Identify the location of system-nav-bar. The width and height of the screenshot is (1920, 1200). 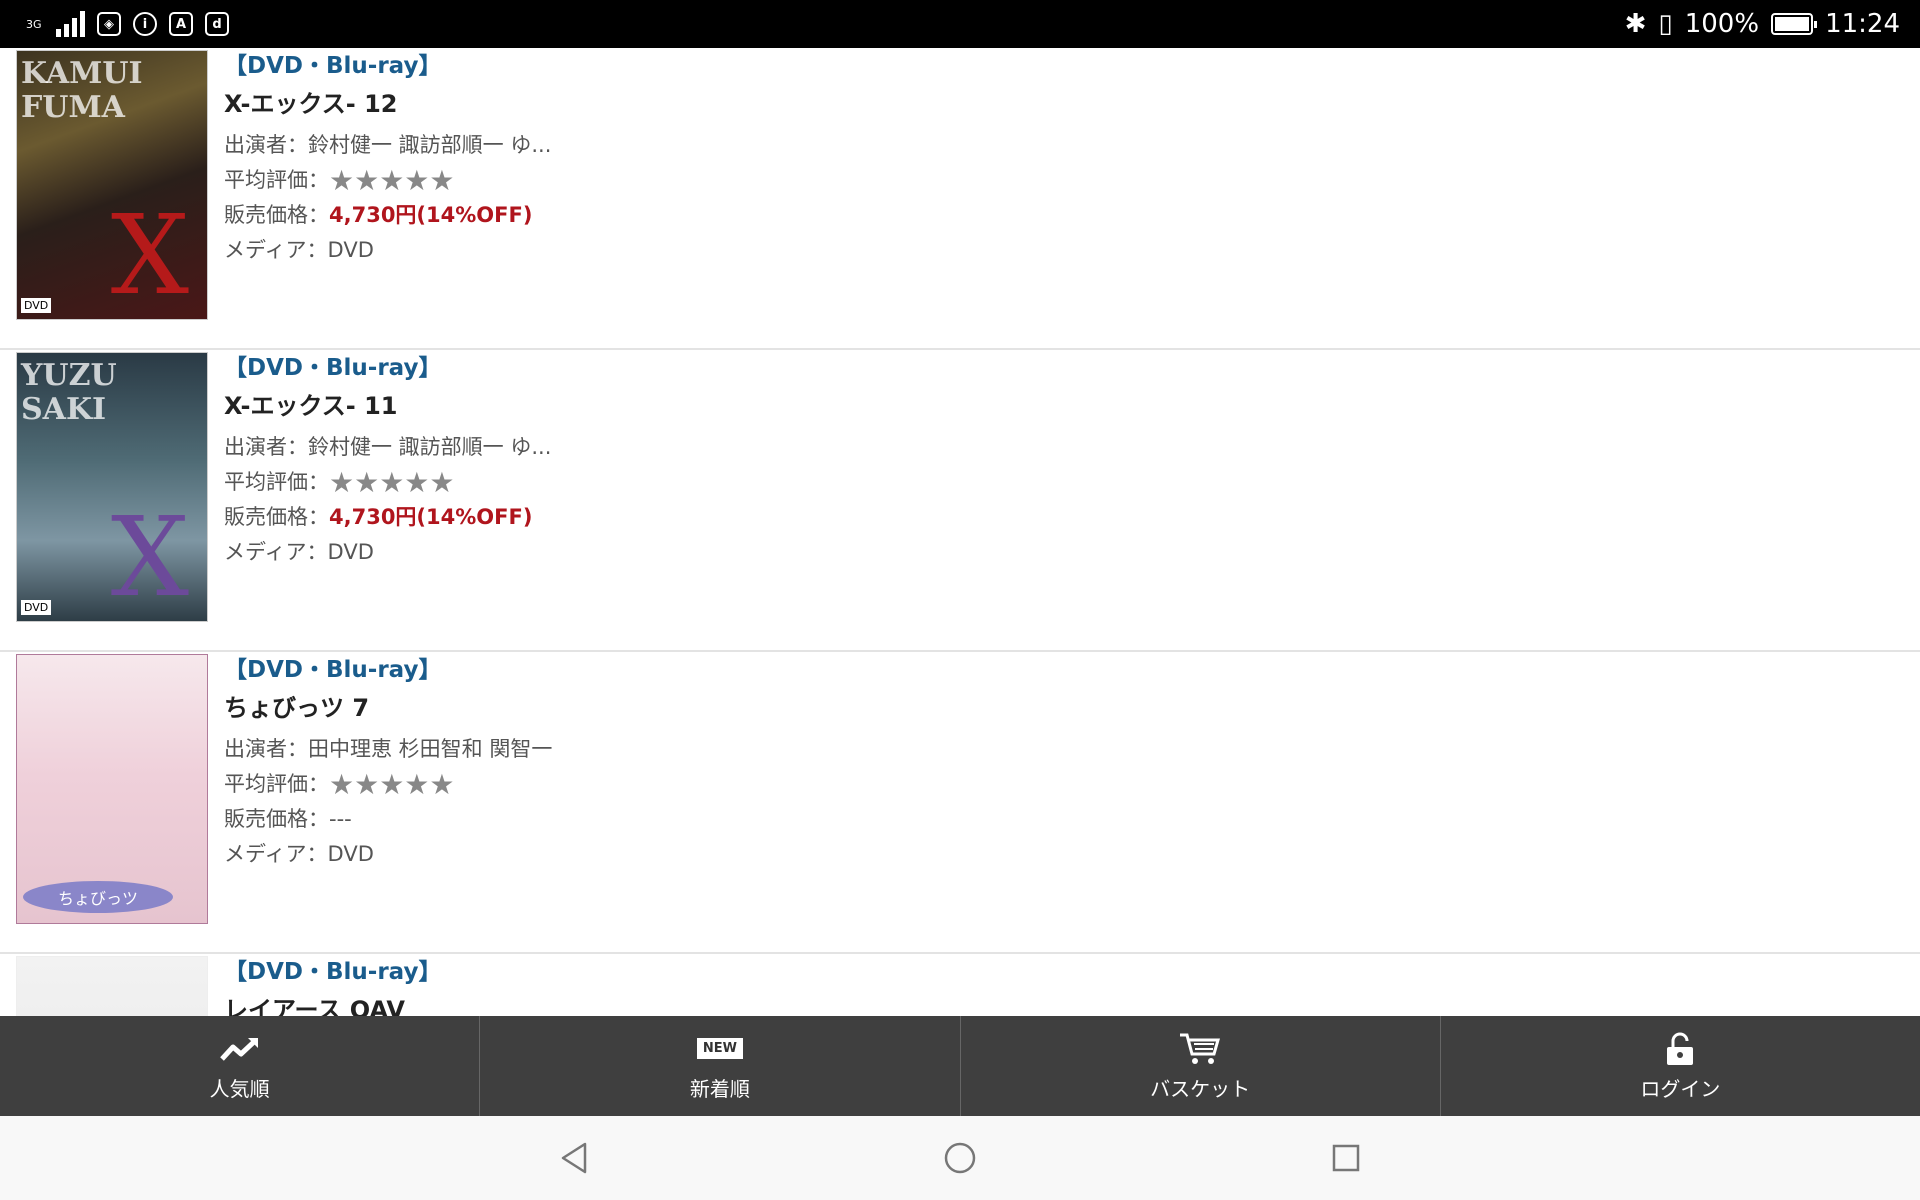
(960, 1158).